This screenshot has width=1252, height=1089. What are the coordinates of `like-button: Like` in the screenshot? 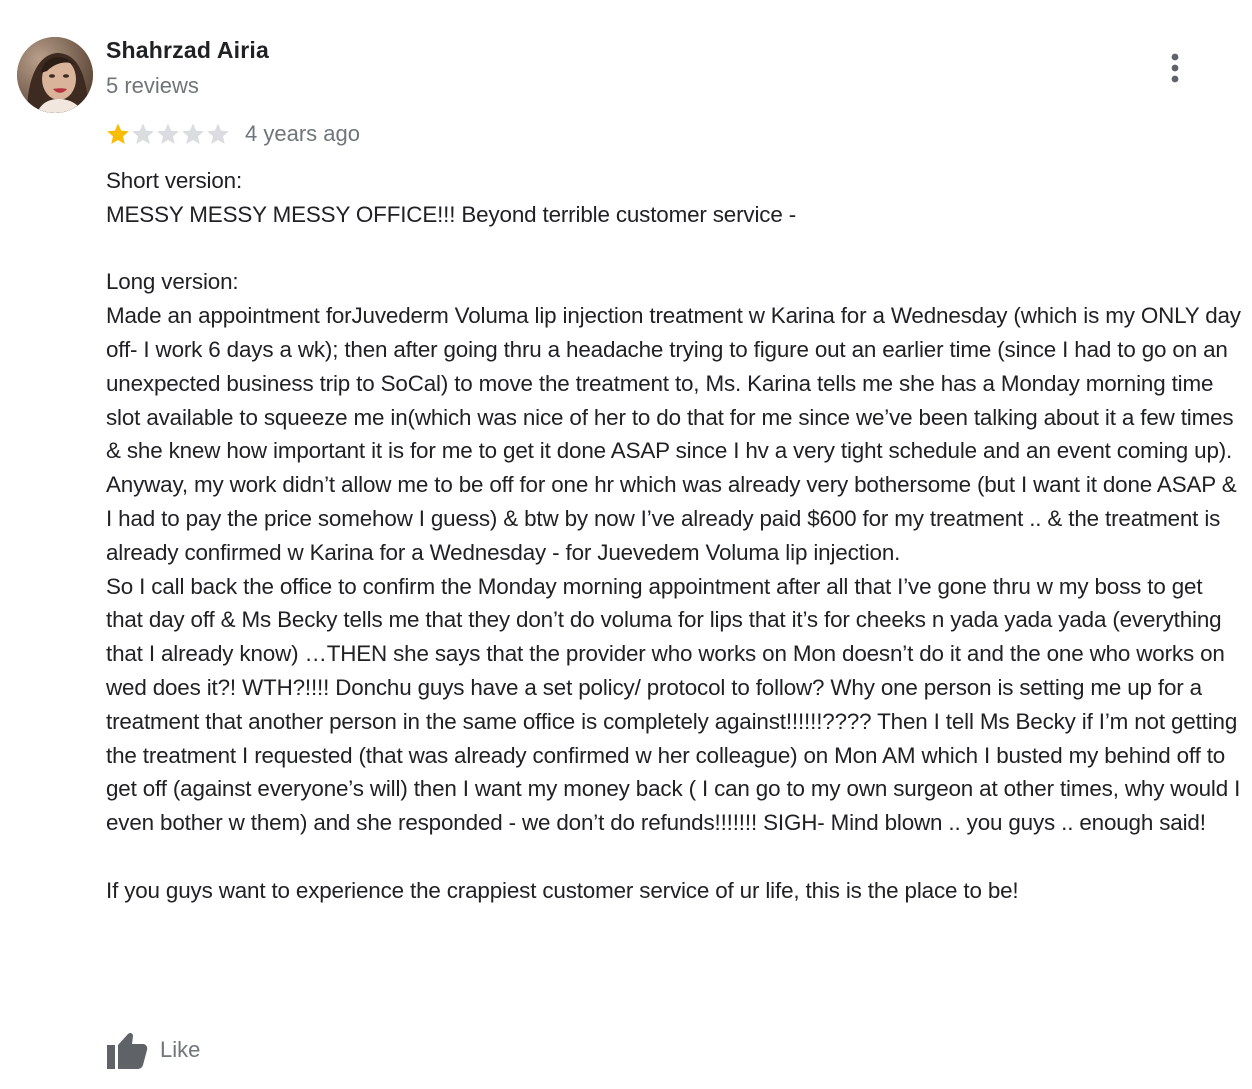 It's located at (153, 1050).